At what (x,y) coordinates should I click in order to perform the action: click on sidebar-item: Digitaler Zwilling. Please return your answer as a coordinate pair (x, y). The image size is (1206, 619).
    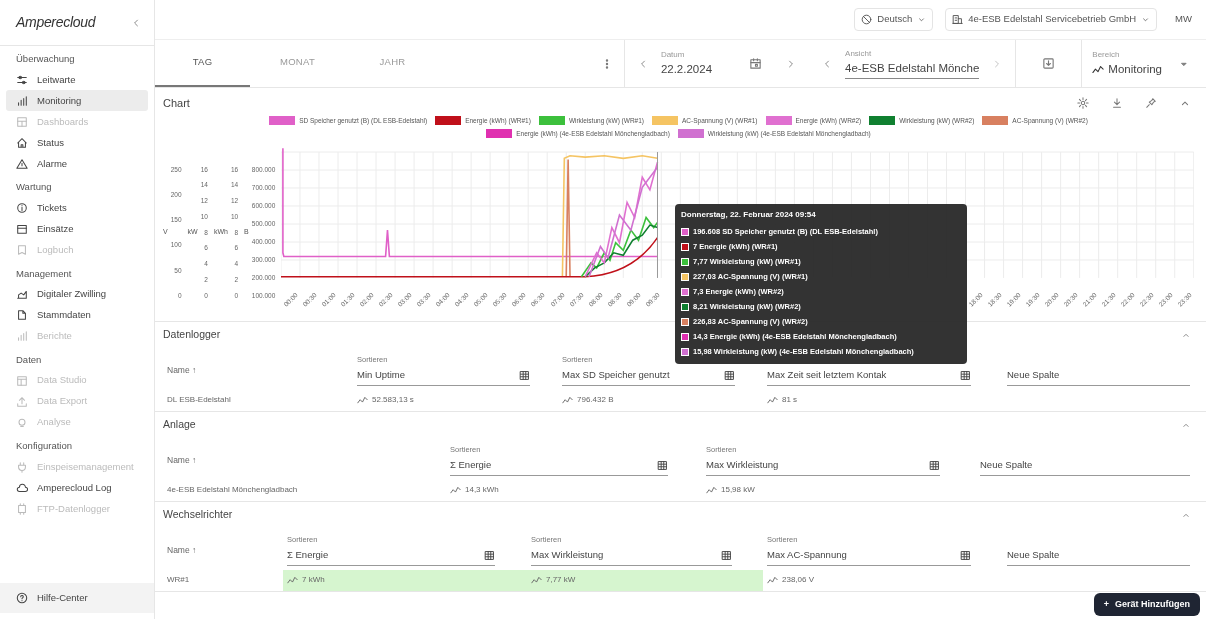
    Looking at the image, I should click on (77, 294).